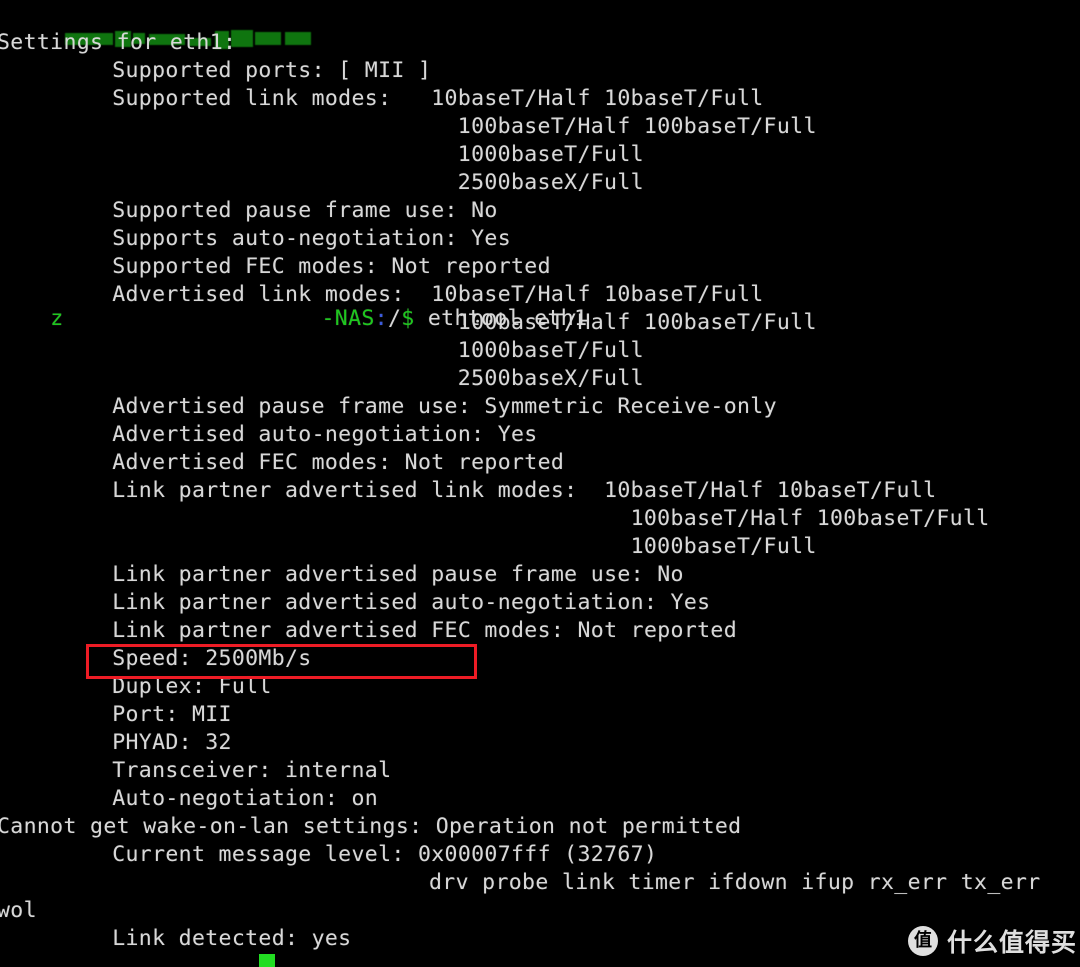  I want to click on terminal-line: Duplex: Full, so click(192, 686).